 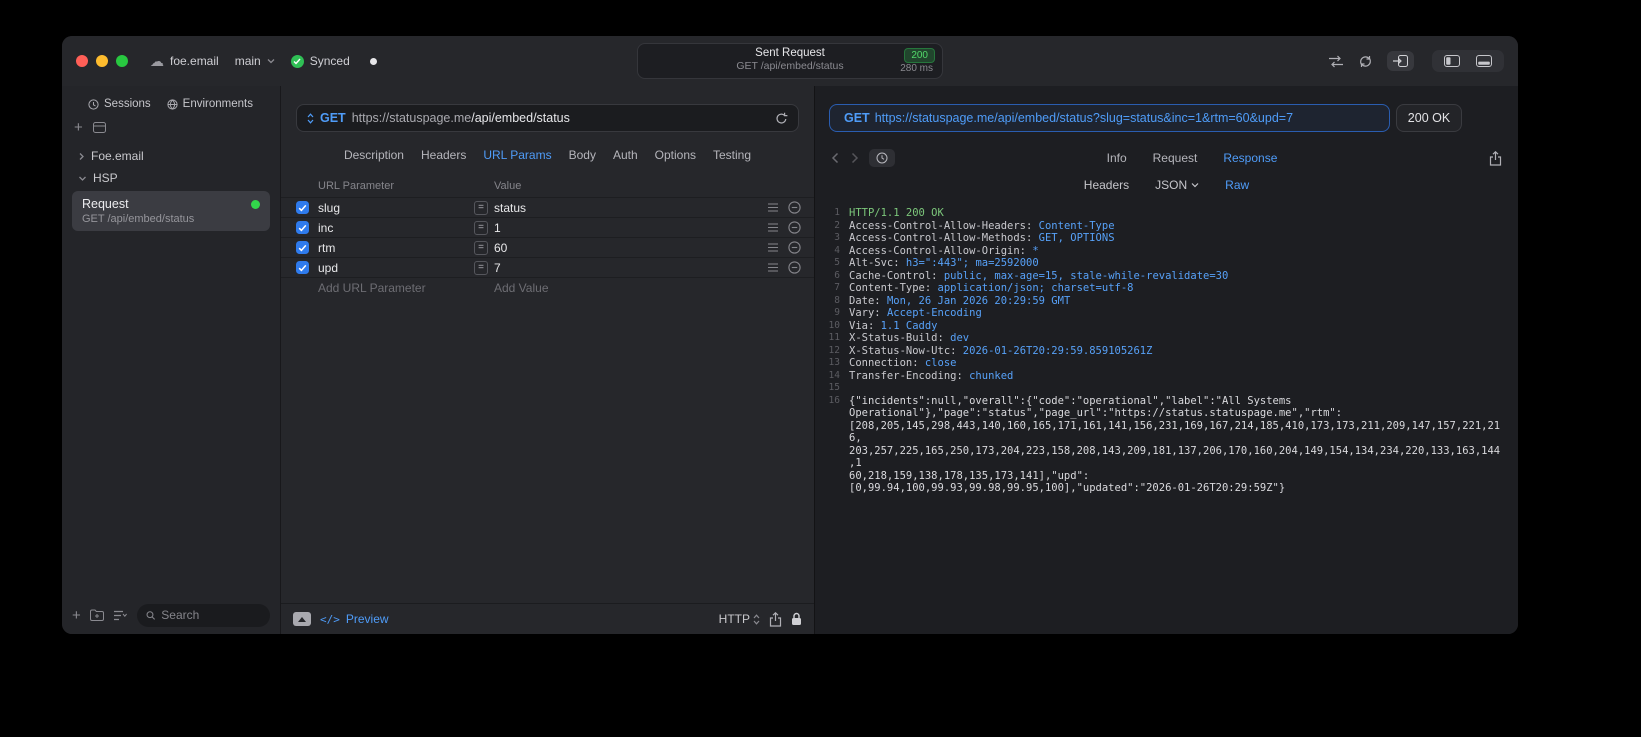 What do you see at coordinates (756, 619) in the screenshot?
I see `updown-chevrons-icon` at bounding box center [756, 619].